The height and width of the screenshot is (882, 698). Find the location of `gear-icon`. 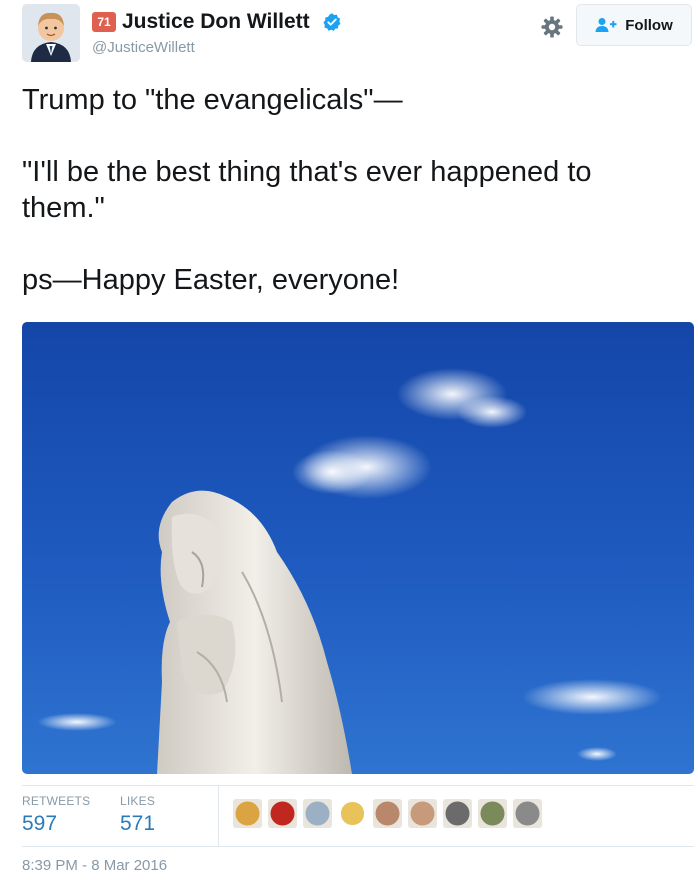

gear-icon is located at coordinates (552, 27).